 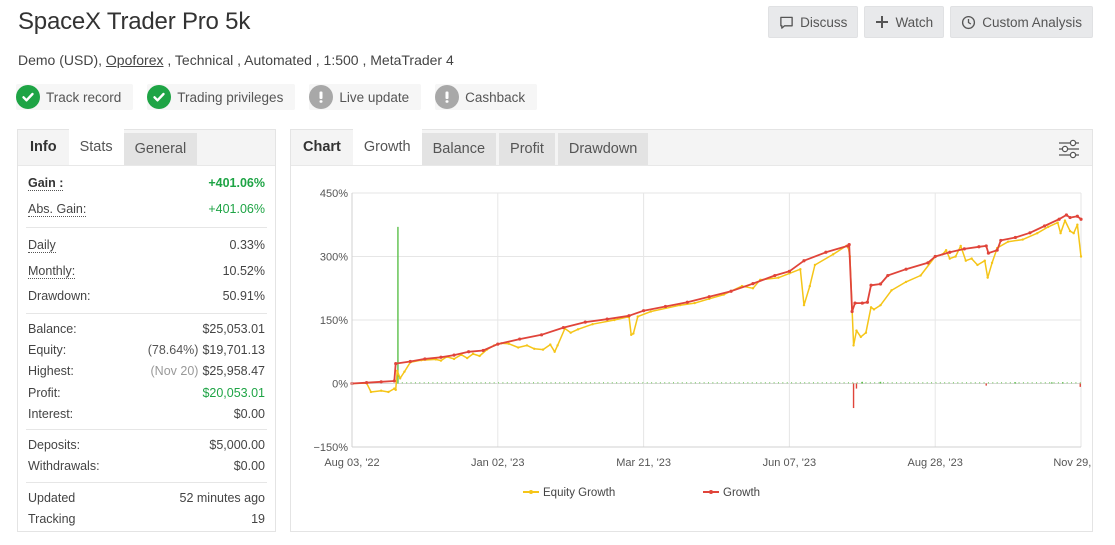 I want to click on badge-label: Trading privileges, so click(x=230, y=97).